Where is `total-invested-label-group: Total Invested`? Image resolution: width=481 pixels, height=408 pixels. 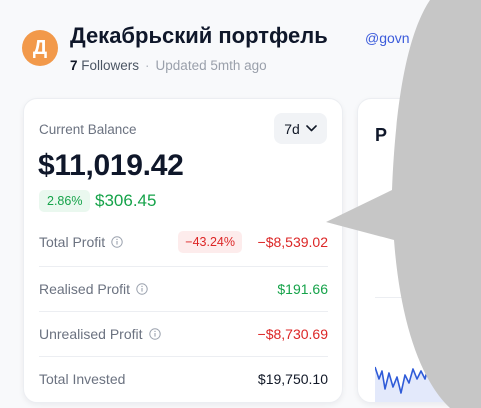
total-invested-label-group: Total Invested is located at coordinates (82, 379).